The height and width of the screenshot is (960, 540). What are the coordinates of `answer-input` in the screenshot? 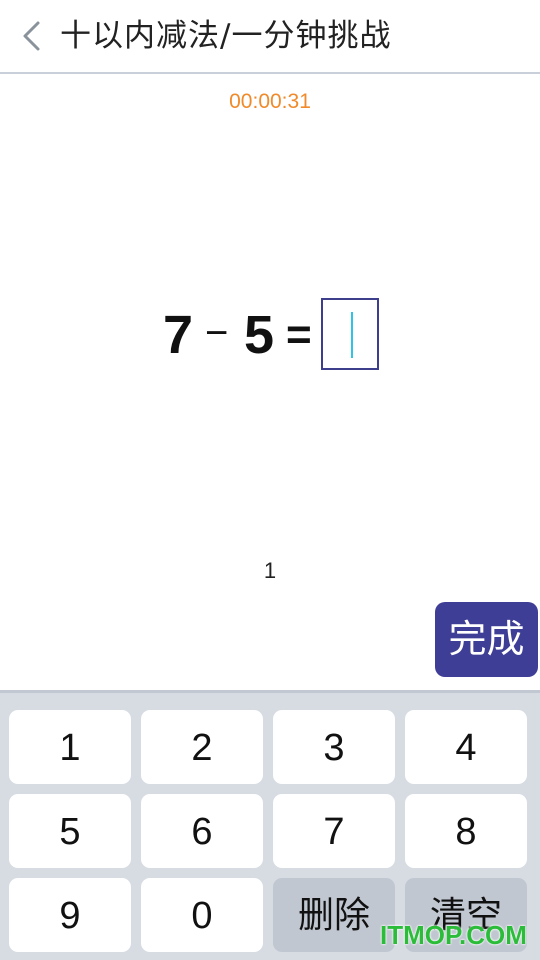 It's located at (350, 334).